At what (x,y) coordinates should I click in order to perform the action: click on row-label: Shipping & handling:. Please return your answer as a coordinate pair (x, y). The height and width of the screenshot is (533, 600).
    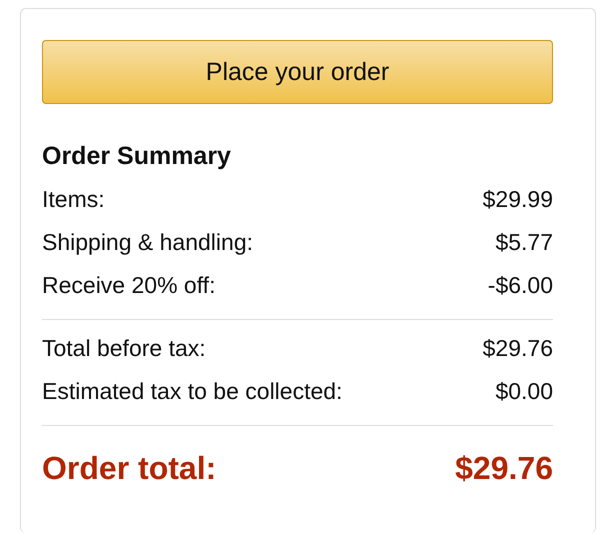
    Looking at the image, I should click on (147, 242).